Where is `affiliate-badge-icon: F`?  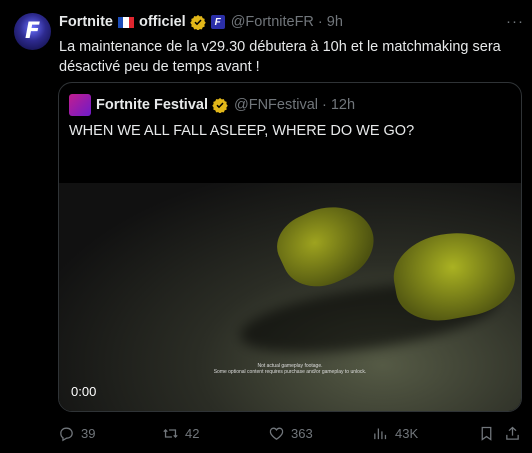
affiliate-badge-icon: F is located at coordinates (217, 22).